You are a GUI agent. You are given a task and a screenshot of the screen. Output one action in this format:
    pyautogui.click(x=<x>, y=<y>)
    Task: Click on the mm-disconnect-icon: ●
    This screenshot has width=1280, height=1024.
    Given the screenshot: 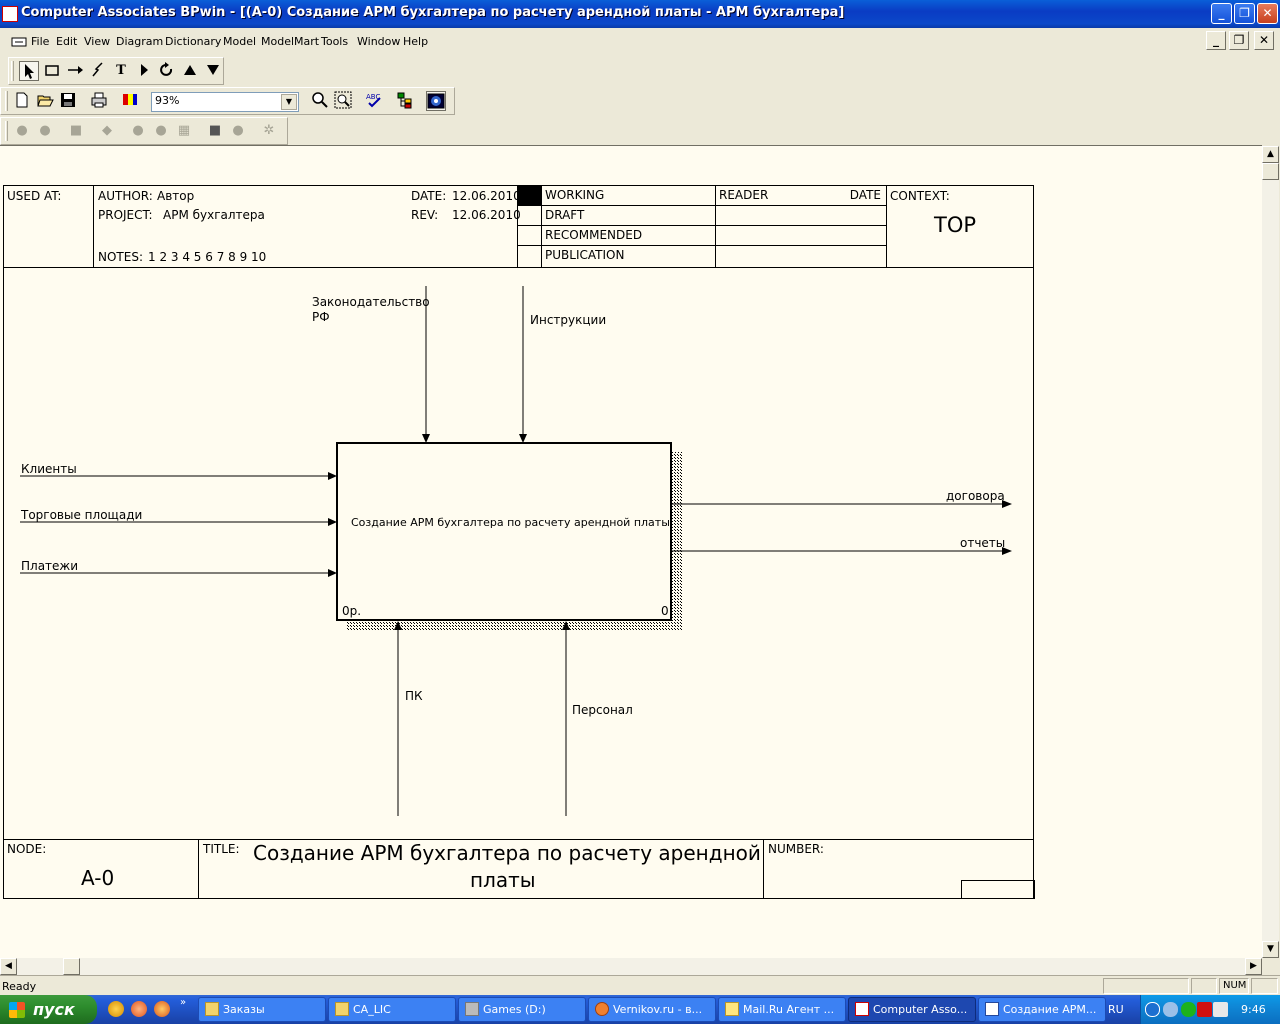 What is the action you would take?
    pyautogui.click(x=45, y=131)
    